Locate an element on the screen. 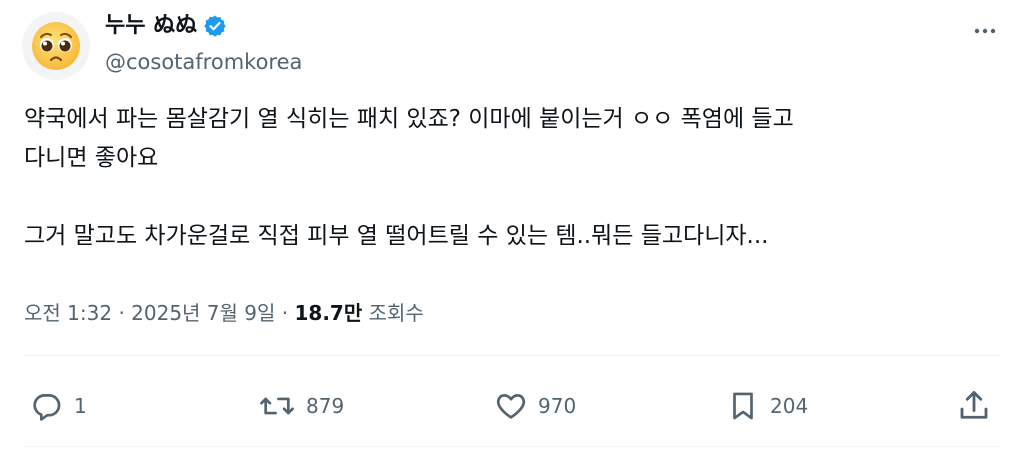 Image resolution: width=1024 pixels, height=452 pixels. tweet-time: 오전 1:32 is located at coordinates (68, 313).